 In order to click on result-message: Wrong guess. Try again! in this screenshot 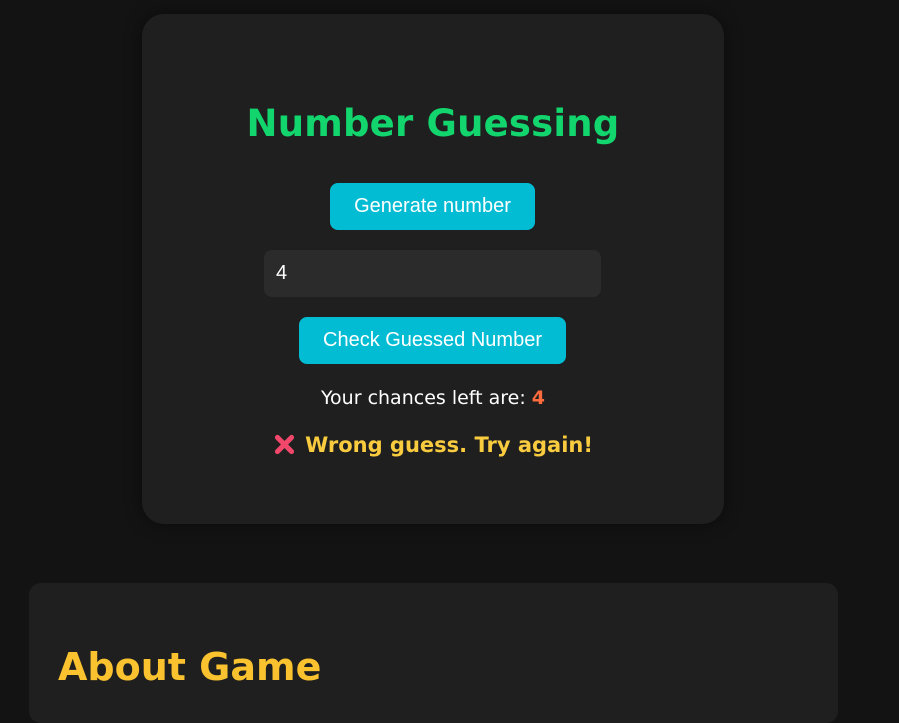, I will do `click(433, 445)`.